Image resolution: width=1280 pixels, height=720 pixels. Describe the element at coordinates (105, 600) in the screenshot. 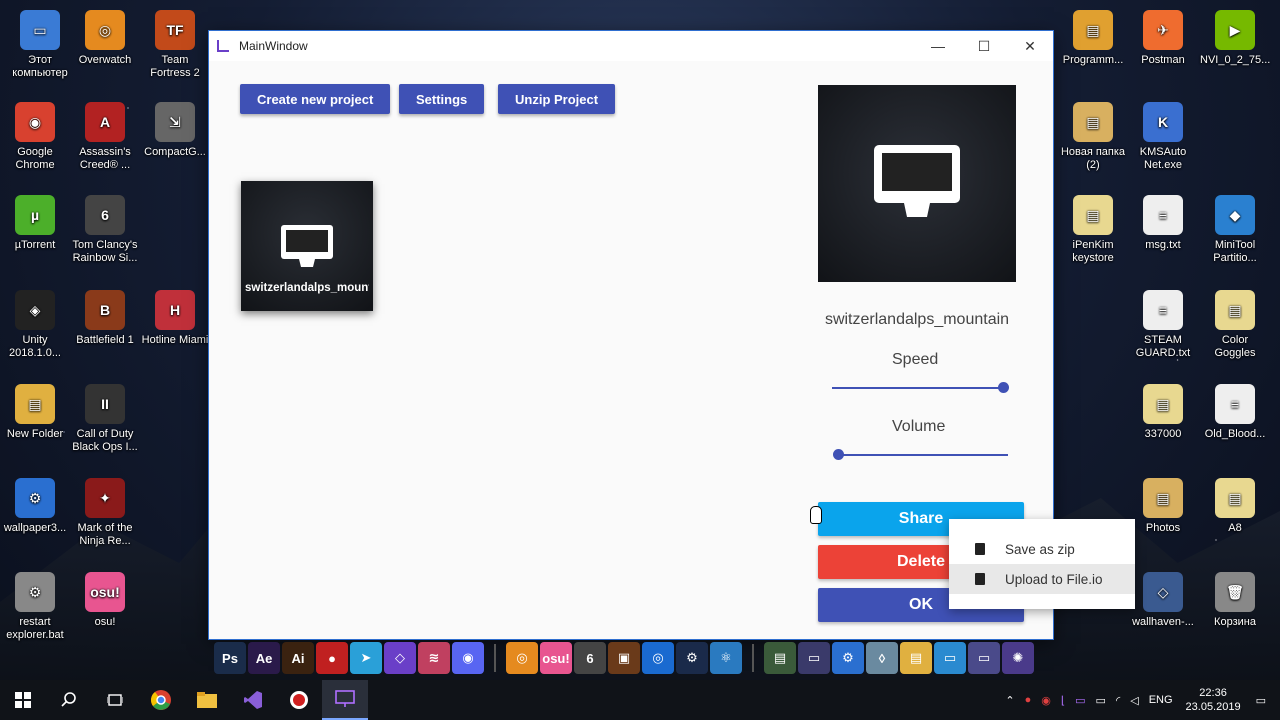

I see `desktop-icon-left-16: osu! osu!` at that location.